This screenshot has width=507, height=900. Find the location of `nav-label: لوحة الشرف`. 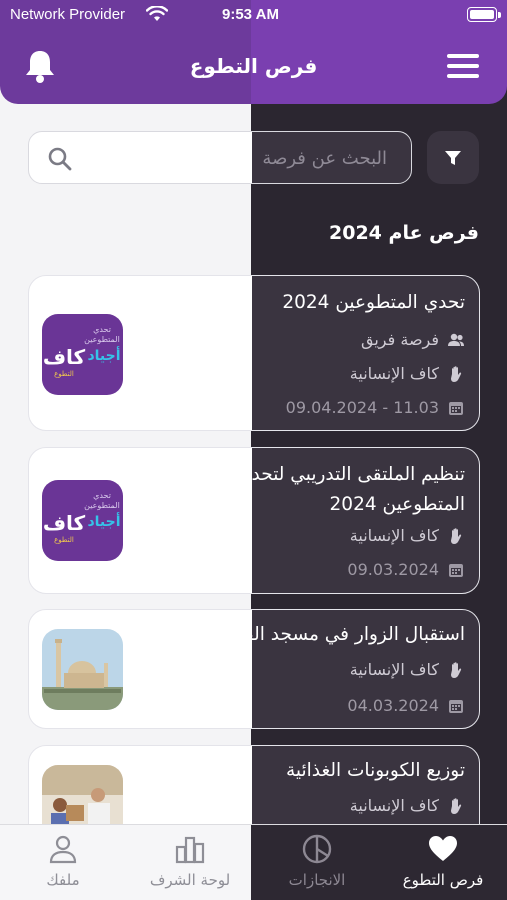

nav-label: لوحة الشرف is located at coordinates (190, 880).